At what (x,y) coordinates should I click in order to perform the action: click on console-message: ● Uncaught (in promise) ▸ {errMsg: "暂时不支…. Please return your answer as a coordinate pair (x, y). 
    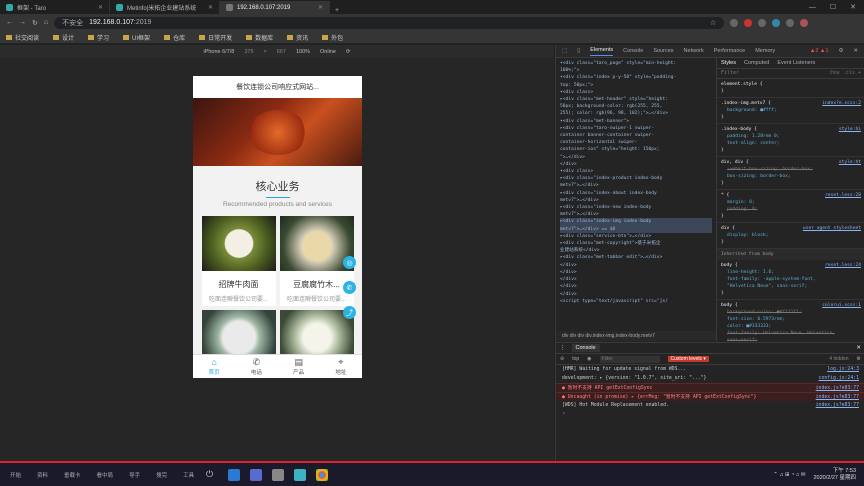
    Looking at the image, I should click on (710, 396).